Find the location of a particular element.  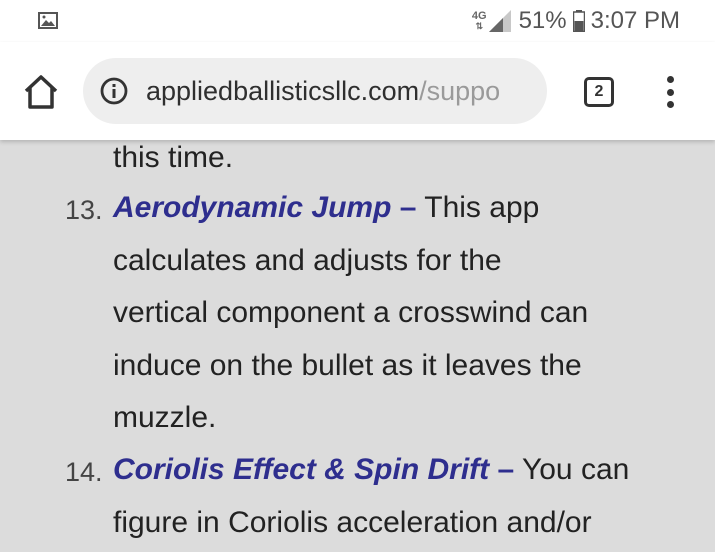

url-path: /suppo is located at coordinates (460, 91).